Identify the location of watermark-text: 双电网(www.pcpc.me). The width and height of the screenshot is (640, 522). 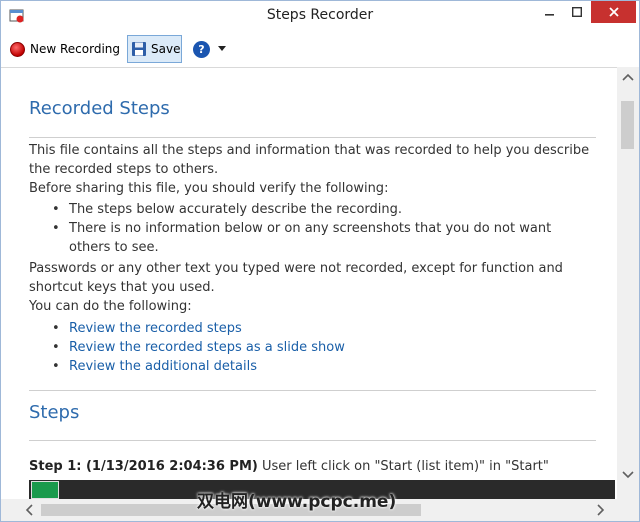
(297, 502).